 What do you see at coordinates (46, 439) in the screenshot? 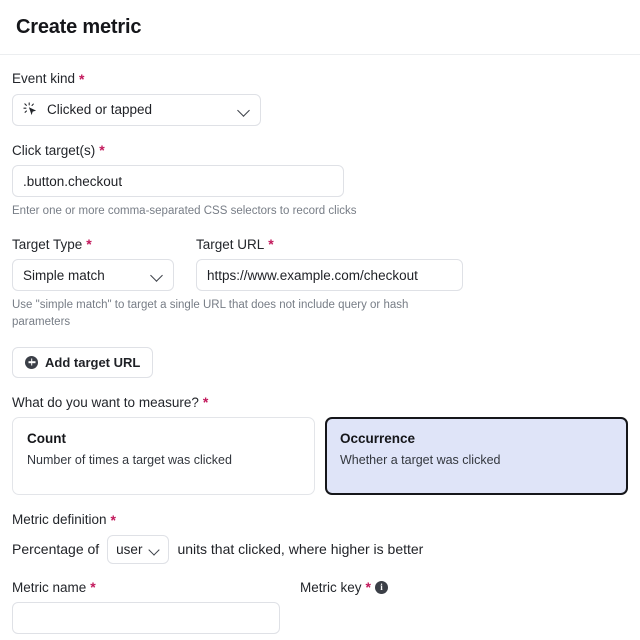
I see `measure-option-title: Count` at bounding box center [46, 439].